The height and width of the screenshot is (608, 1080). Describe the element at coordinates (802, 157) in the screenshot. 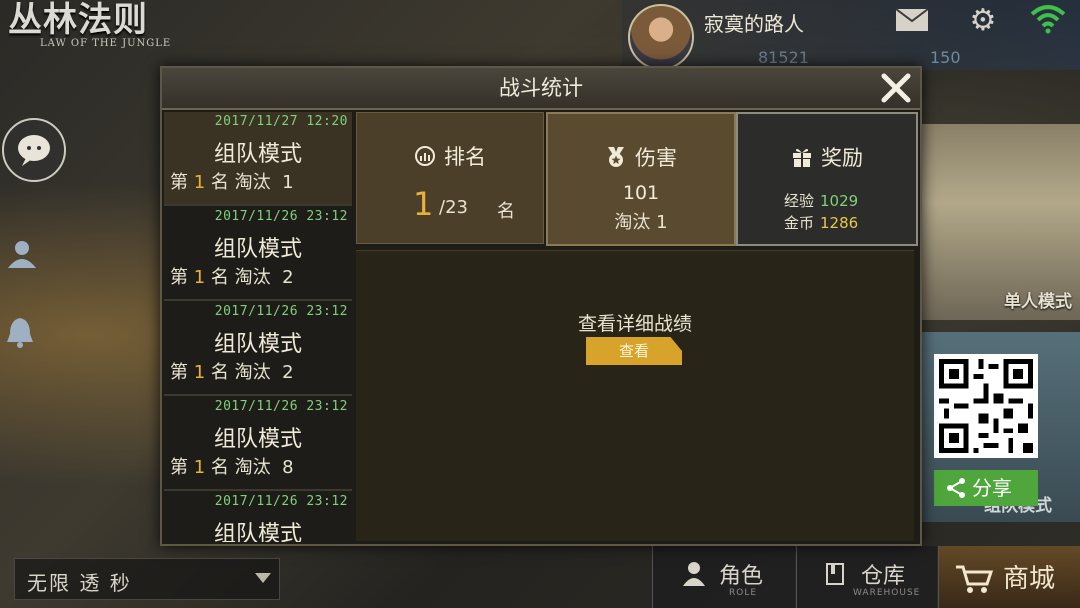

I see `gift-icon` at that location.